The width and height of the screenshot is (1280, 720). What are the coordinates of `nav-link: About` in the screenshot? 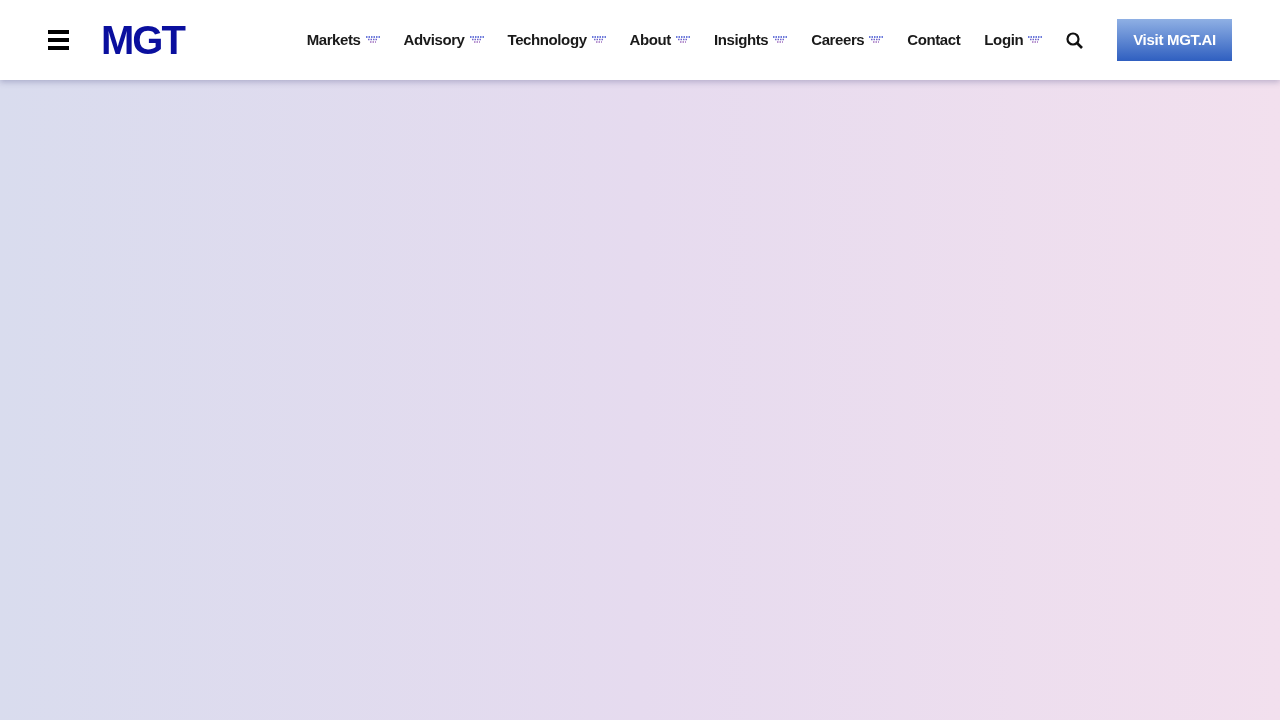 It's located at (659, 40).